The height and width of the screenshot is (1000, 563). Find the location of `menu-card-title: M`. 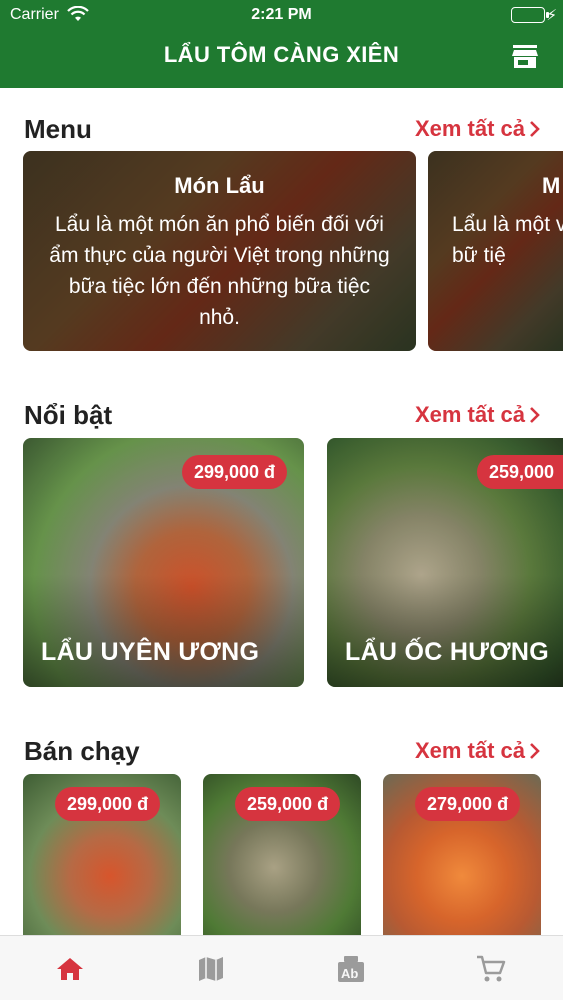

menu-card-title: M is located at coordinates (551, 185).